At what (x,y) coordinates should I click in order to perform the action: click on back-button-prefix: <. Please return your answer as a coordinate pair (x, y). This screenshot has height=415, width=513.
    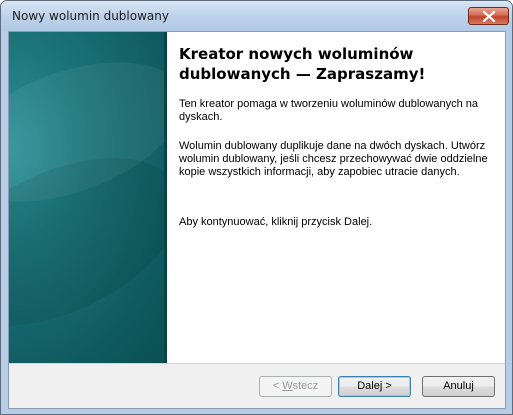
    Looking at the image, I should click on (277, 386).